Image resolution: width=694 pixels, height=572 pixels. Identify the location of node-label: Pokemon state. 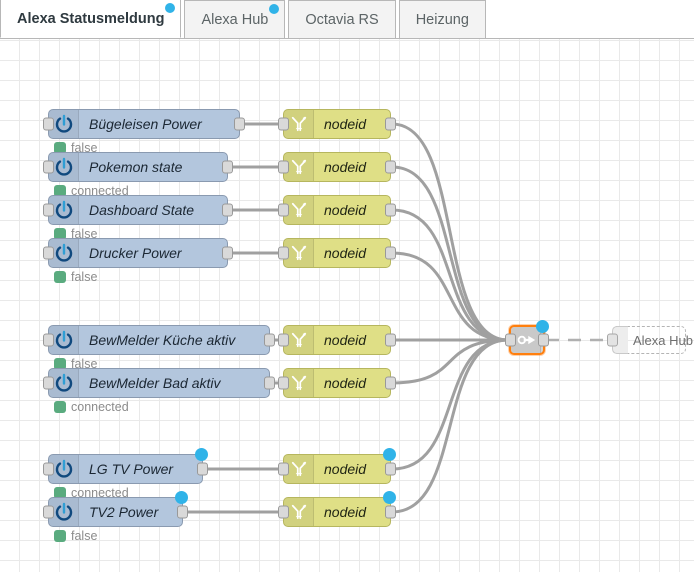
(136, 167).